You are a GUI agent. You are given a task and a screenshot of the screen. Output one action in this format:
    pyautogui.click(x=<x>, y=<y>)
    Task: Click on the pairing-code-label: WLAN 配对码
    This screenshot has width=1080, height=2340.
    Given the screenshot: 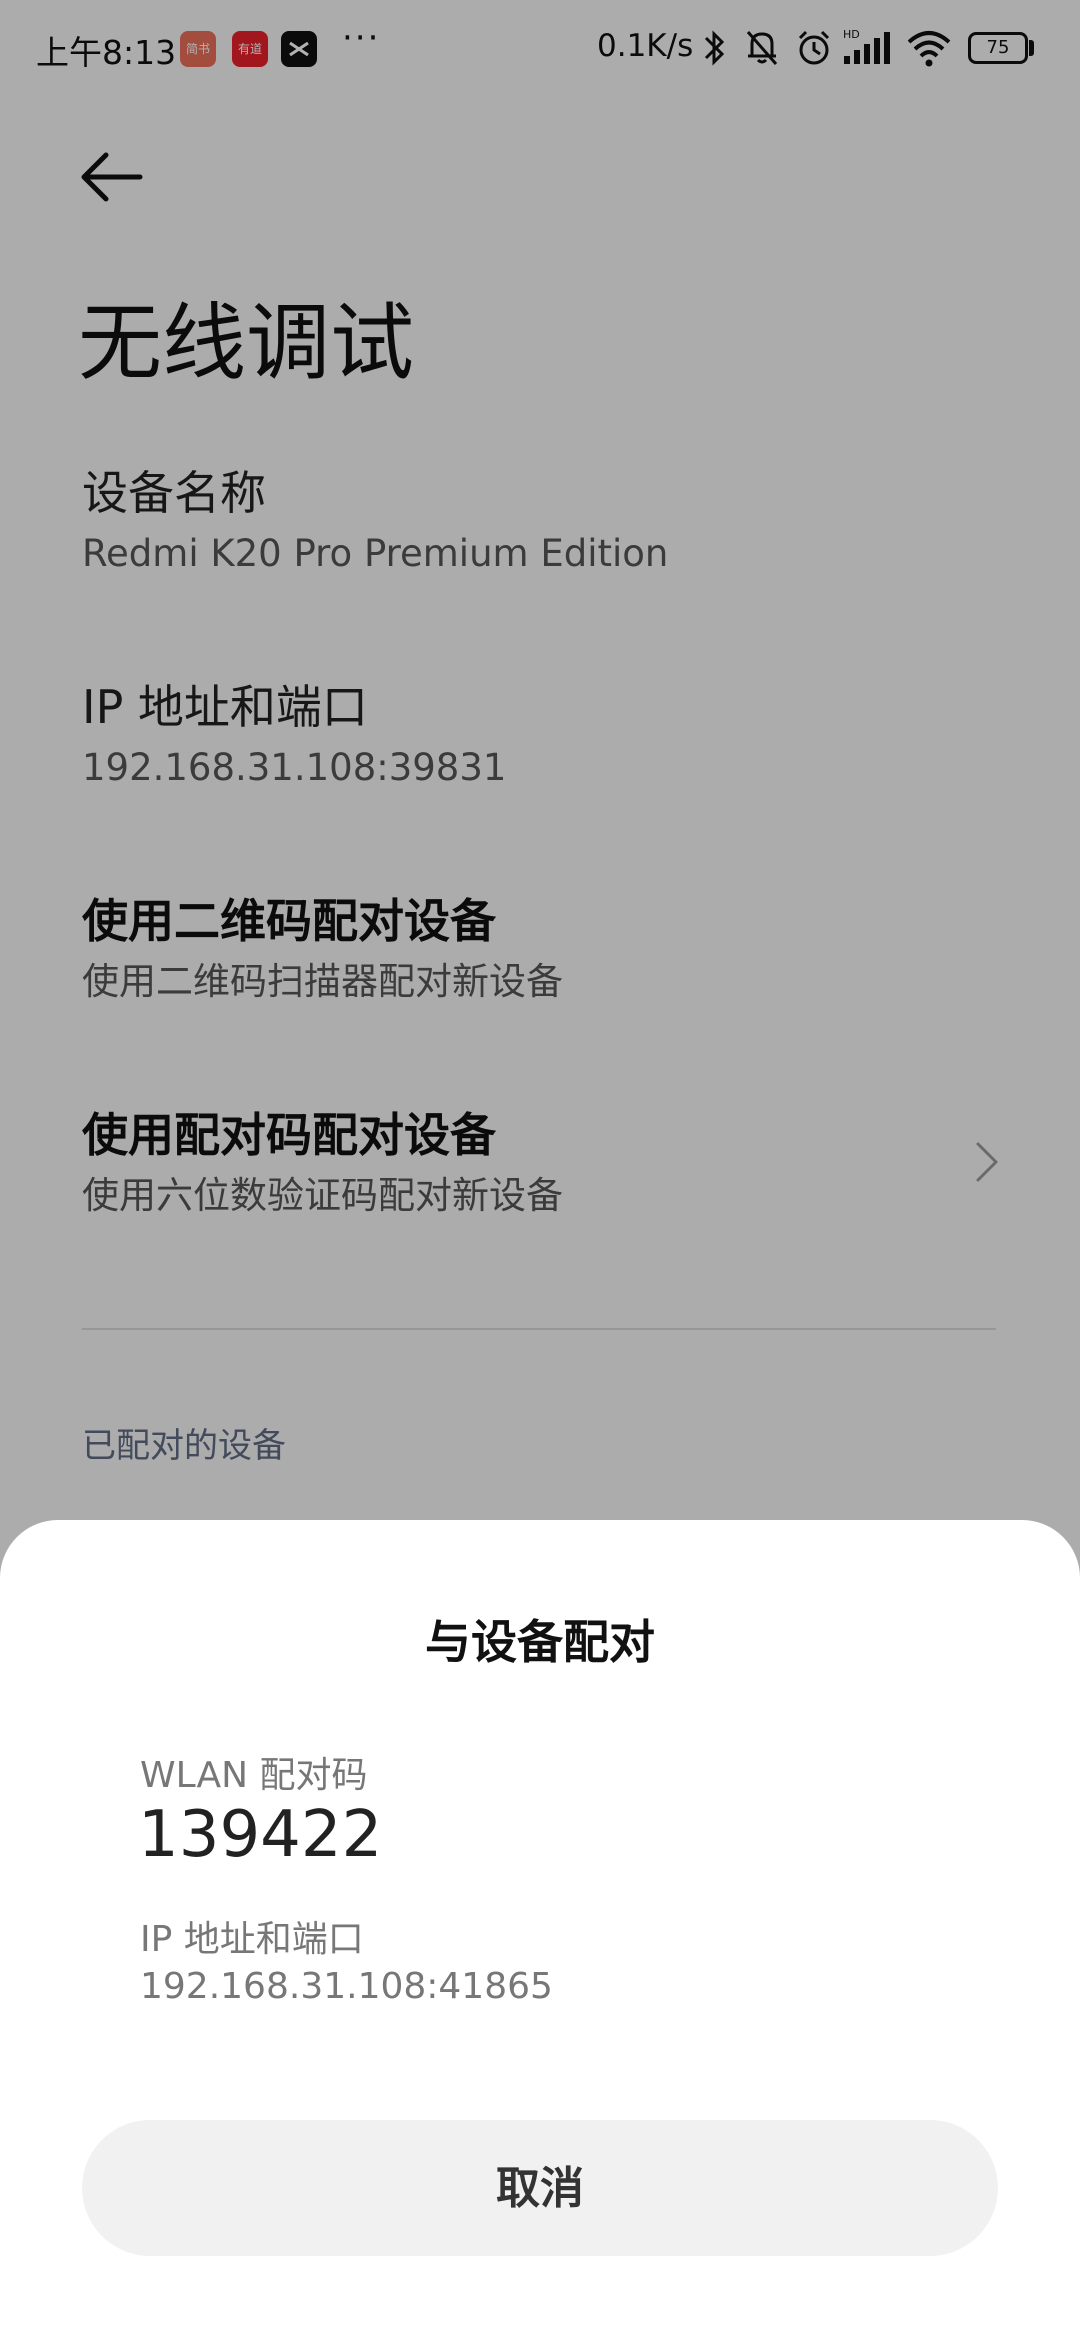 What is the action you would take?
    pyautogui.click(x=254, y=1775)
    